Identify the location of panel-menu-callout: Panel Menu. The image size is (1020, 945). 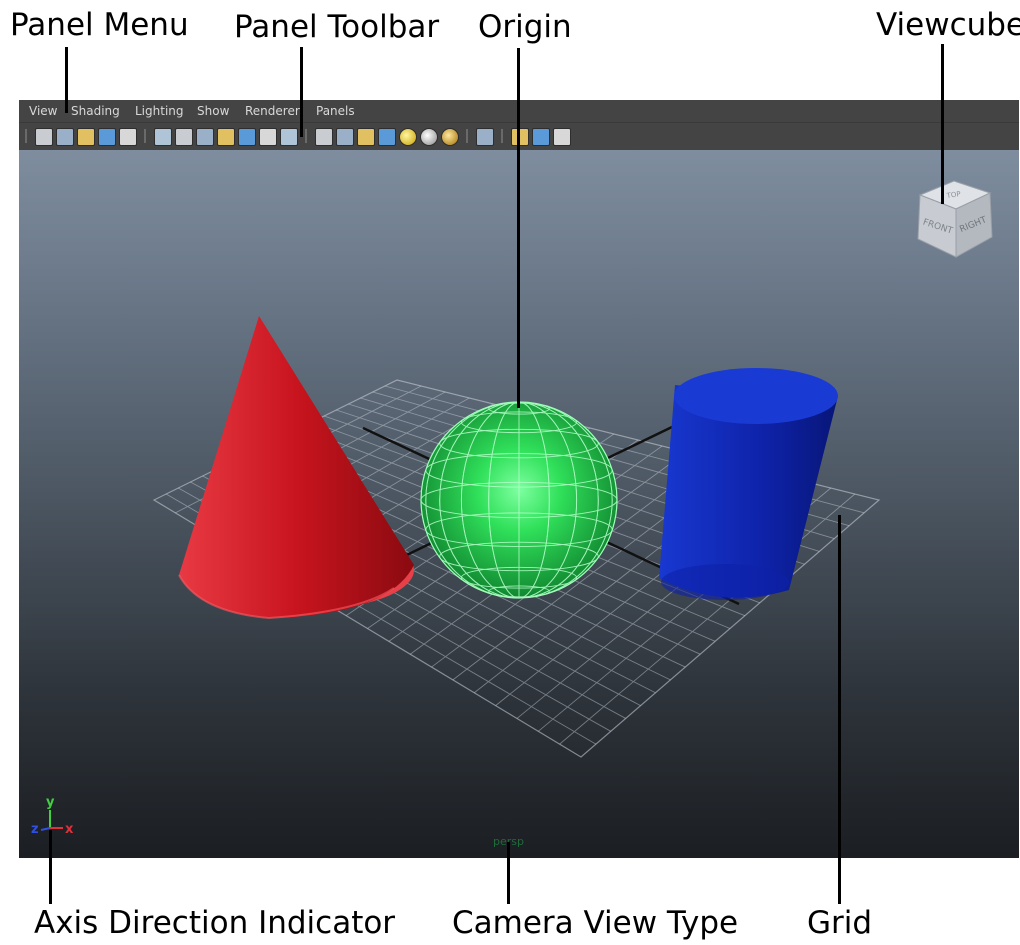
(99, 25).